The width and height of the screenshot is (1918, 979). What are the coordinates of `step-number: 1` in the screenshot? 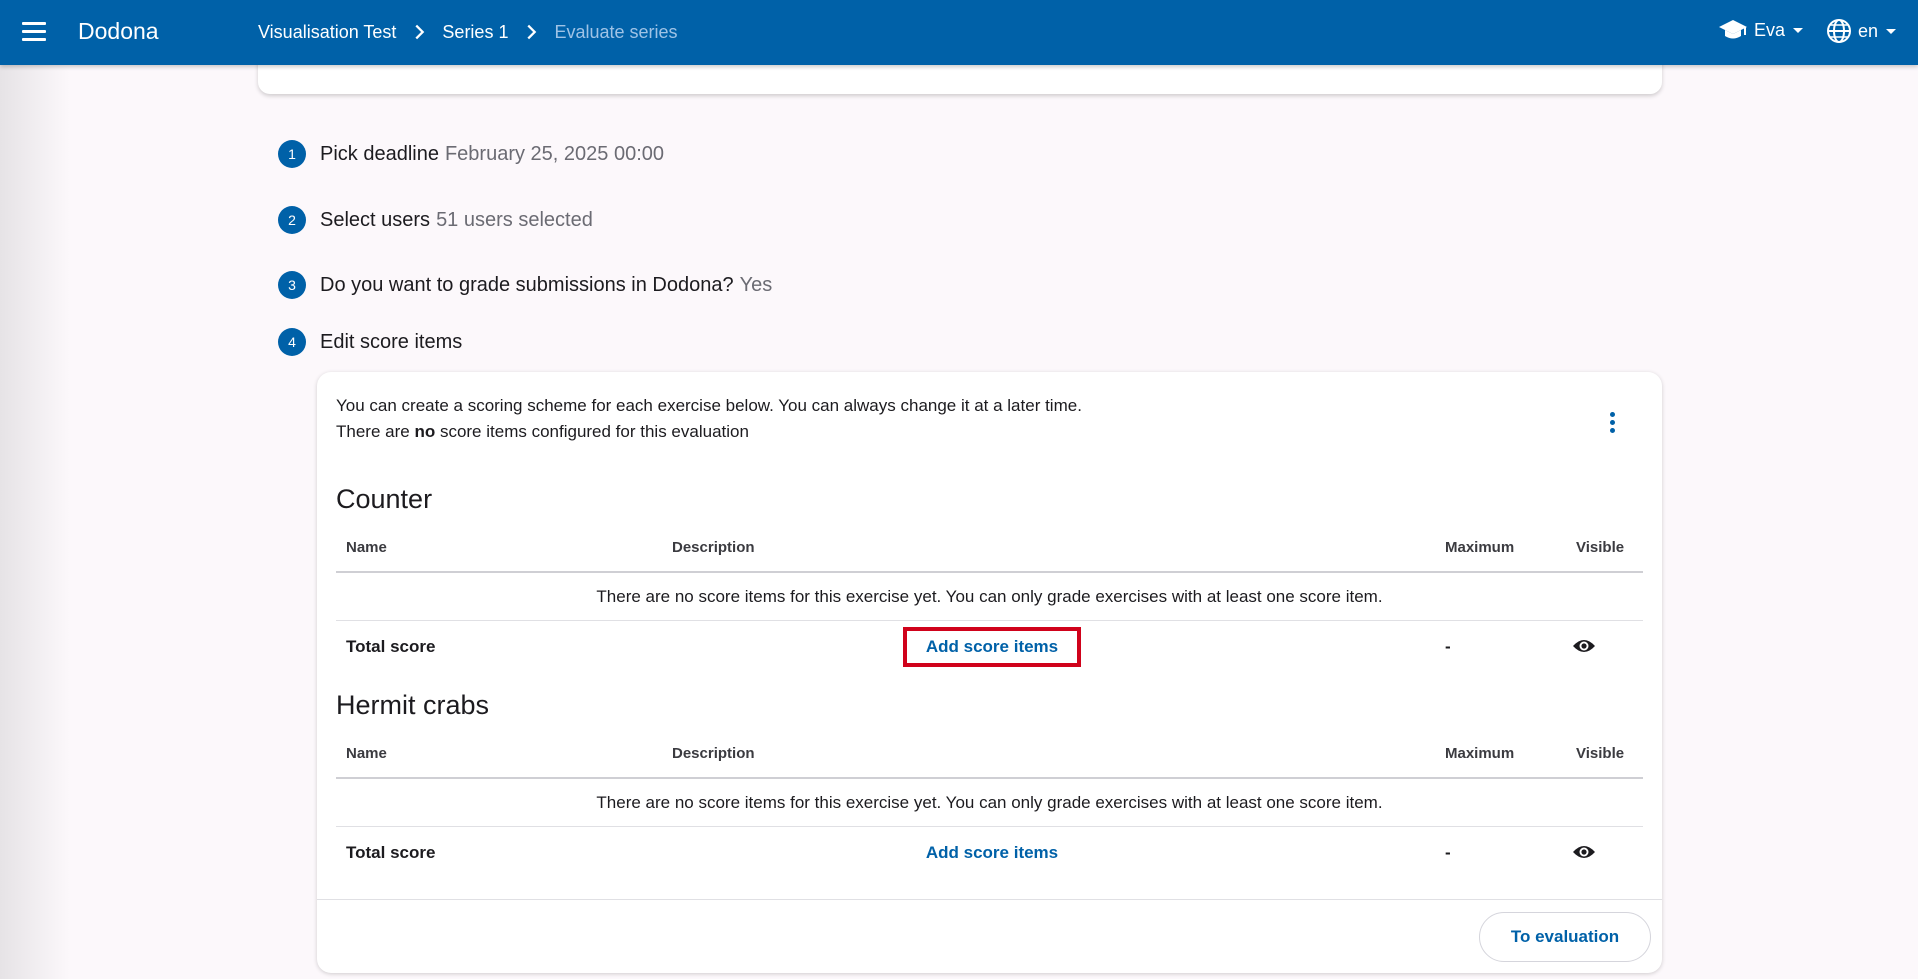 It's located at (292, 154).